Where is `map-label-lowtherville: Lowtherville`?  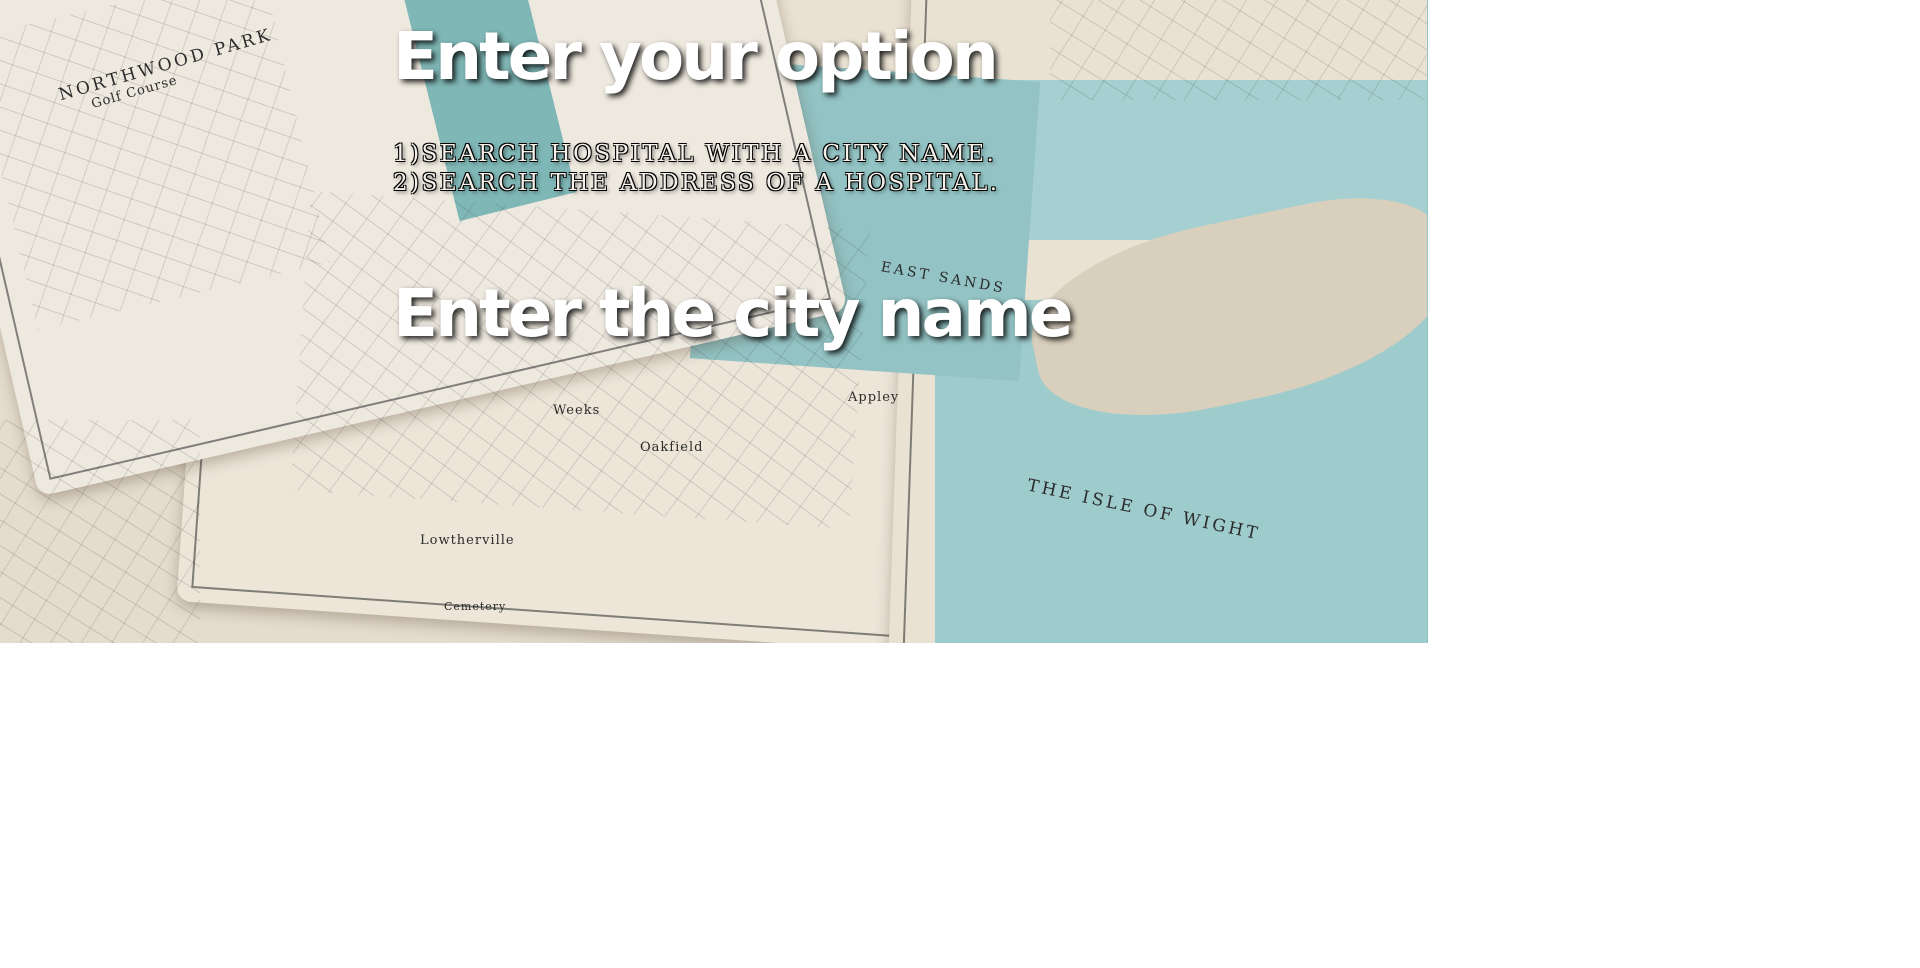
map-label-lowtherville: Lowtherville is located at coordinates (467, 540).